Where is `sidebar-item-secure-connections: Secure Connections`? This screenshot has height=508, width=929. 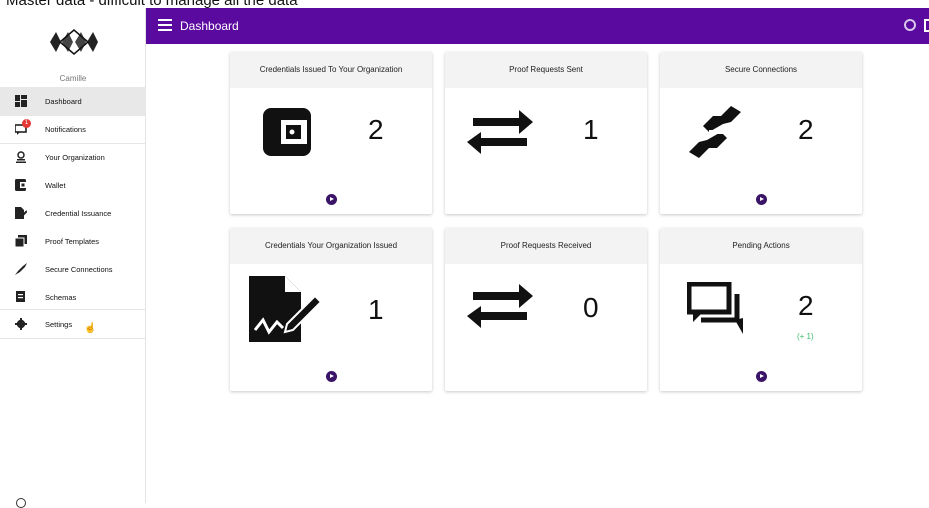
sidebar-item-secure-connections: Secure Connections is located at coordinates (73, 269).